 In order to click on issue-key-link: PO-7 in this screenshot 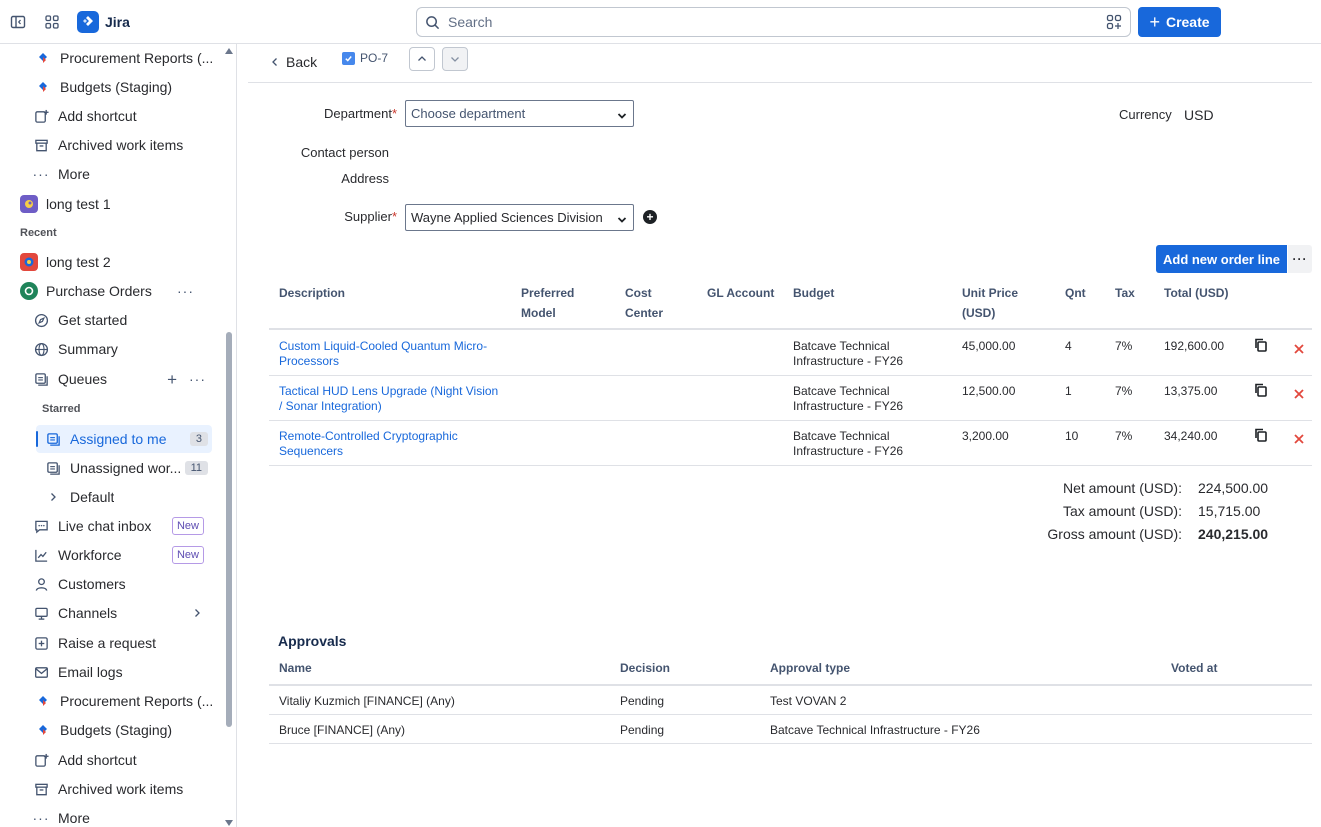, I will do `click(365, 58)`.